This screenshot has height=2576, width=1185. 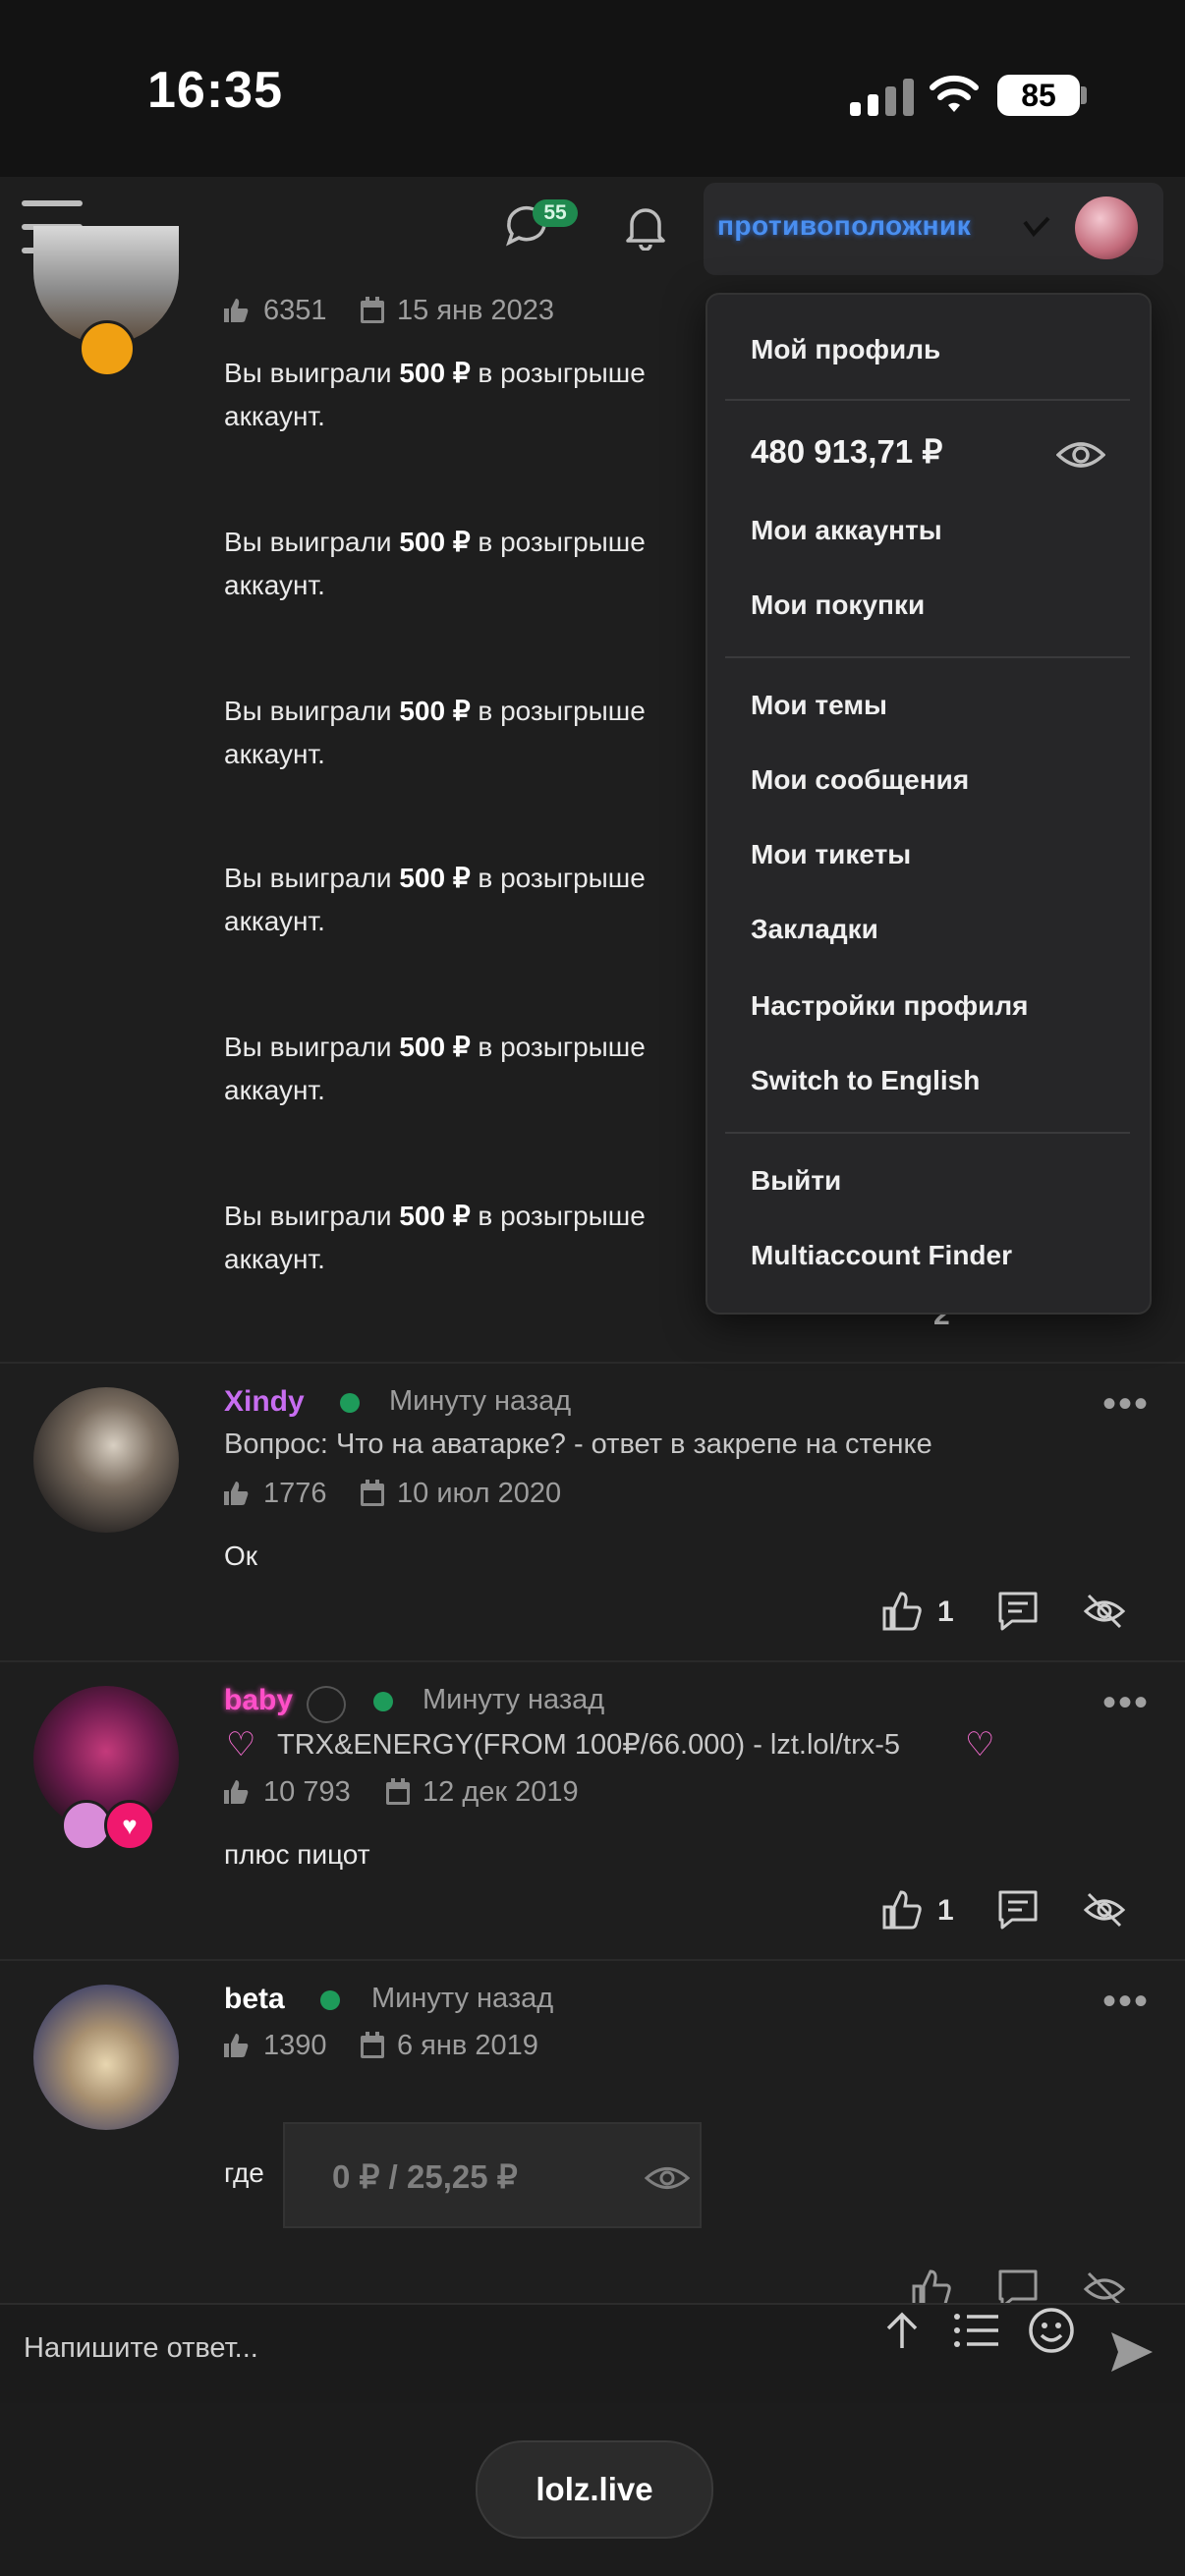 What do you see at coordinates (890, 1006) in the screenshot?
I see `menu-profile-settings: Настройки профиля` at bounding box center [890, 1006].